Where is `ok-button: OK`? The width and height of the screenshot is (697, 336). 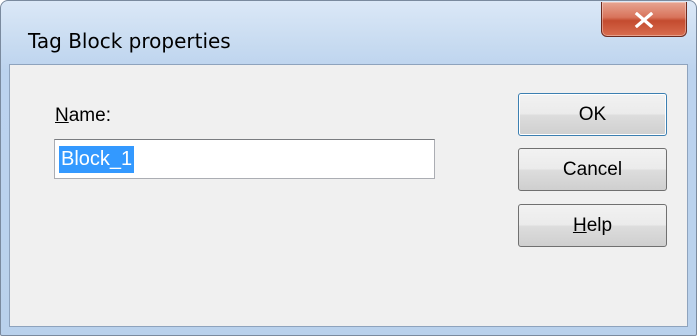
ok-button: OK is located at coordinates (592, 114).